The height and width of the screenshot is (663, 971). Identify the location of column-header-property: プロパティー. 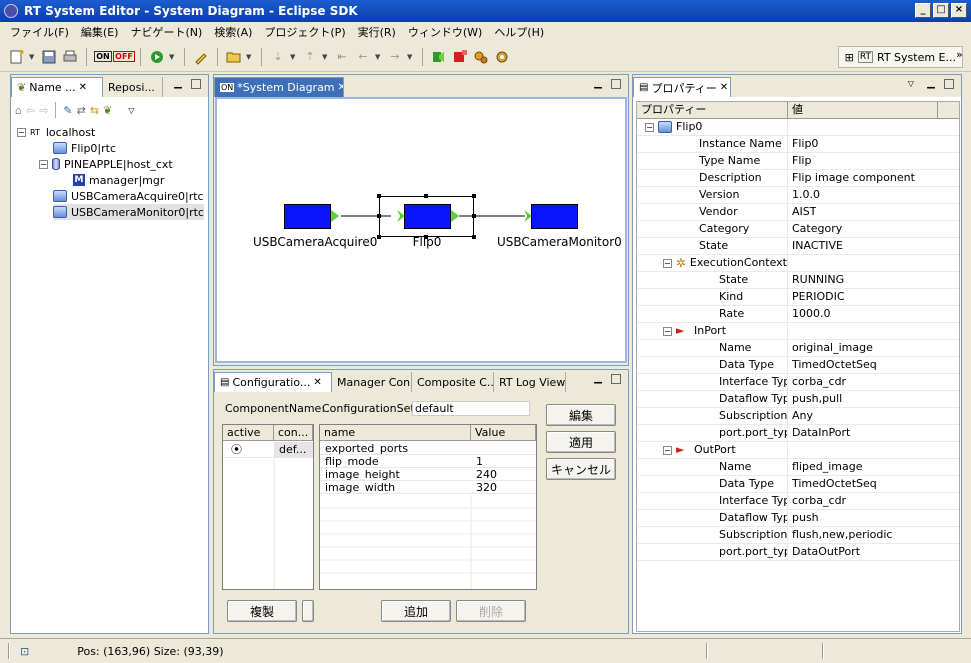
(712, 110).